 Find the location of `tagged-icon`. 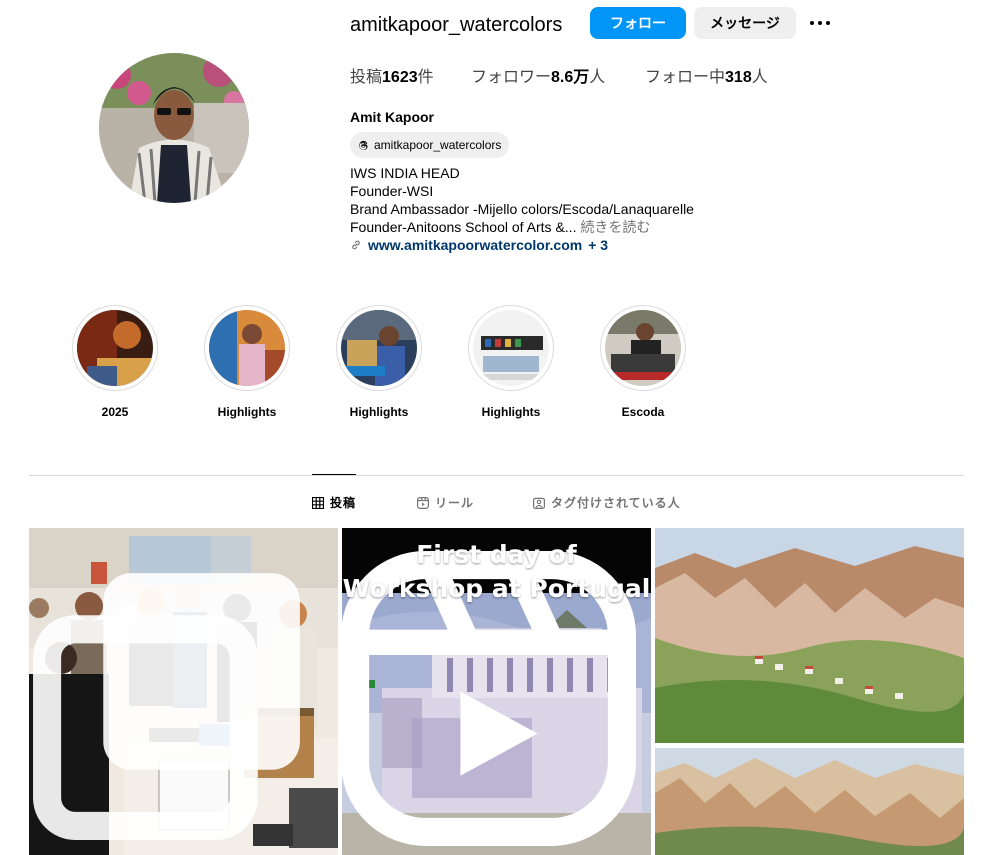

tagged-icon is located at coordinates (539, 503).